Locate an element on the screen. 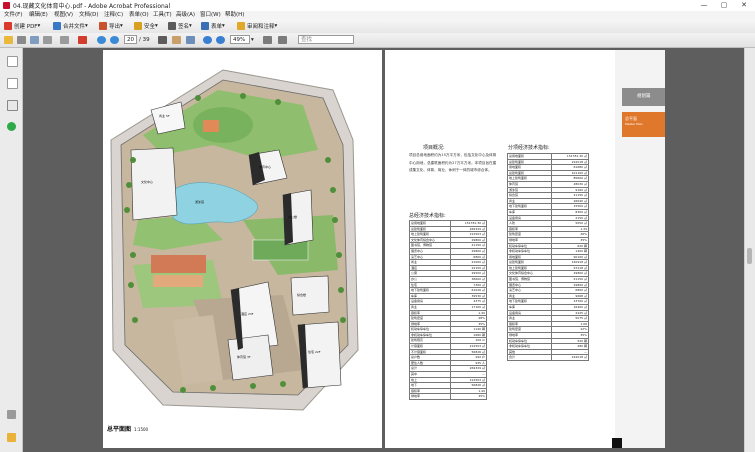 The height and width of the screenshot is (452, 755). page-side-strip is located at coordinates (640, 249).